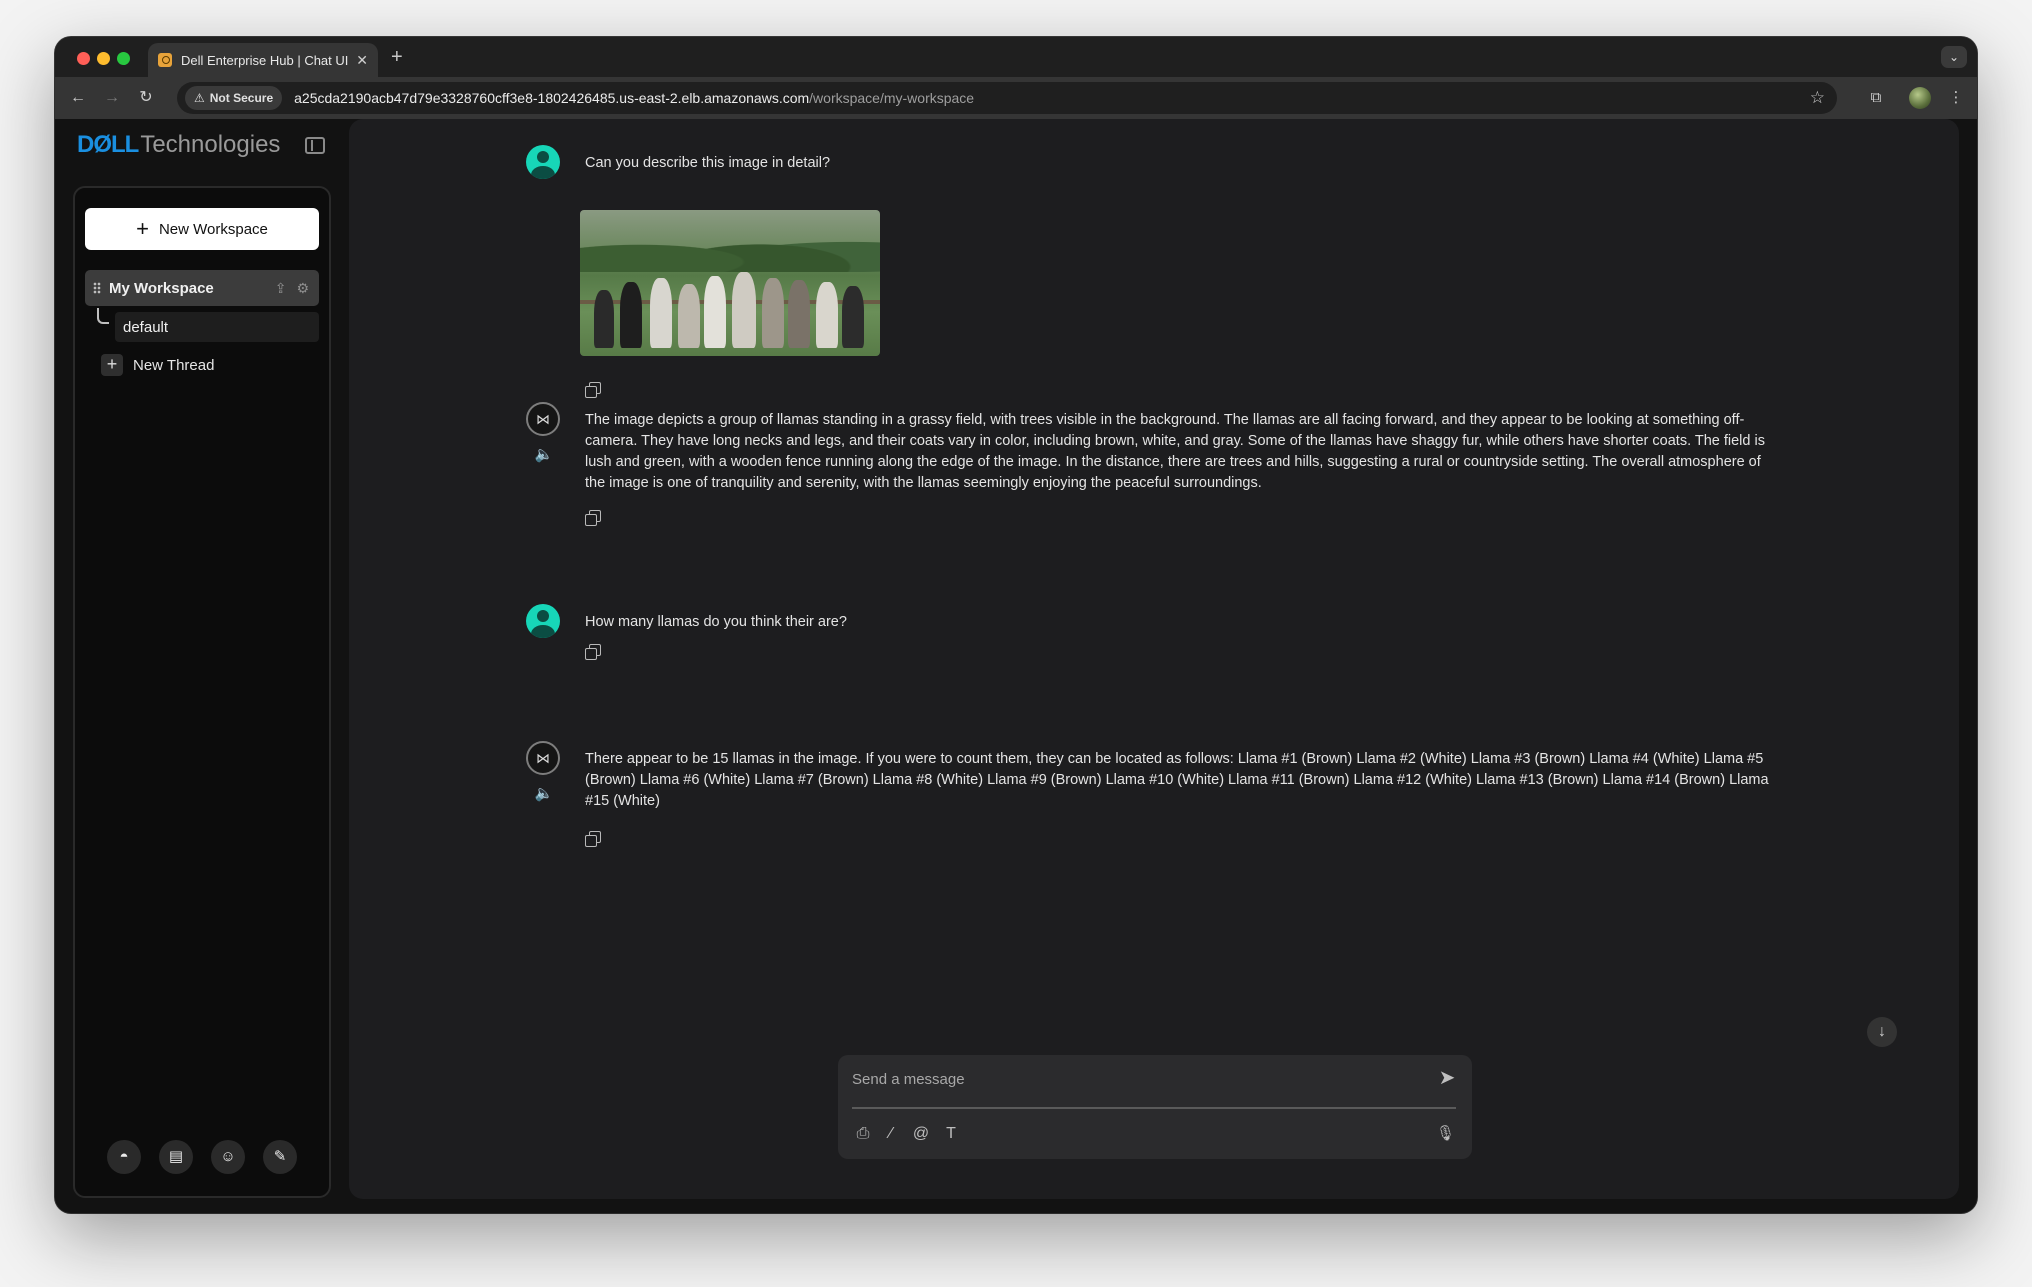 This screenshot has height=1287, width=2032. I want to click on tab-title: Dell Enterprise Hub | Chat UI, so click(265, 60).